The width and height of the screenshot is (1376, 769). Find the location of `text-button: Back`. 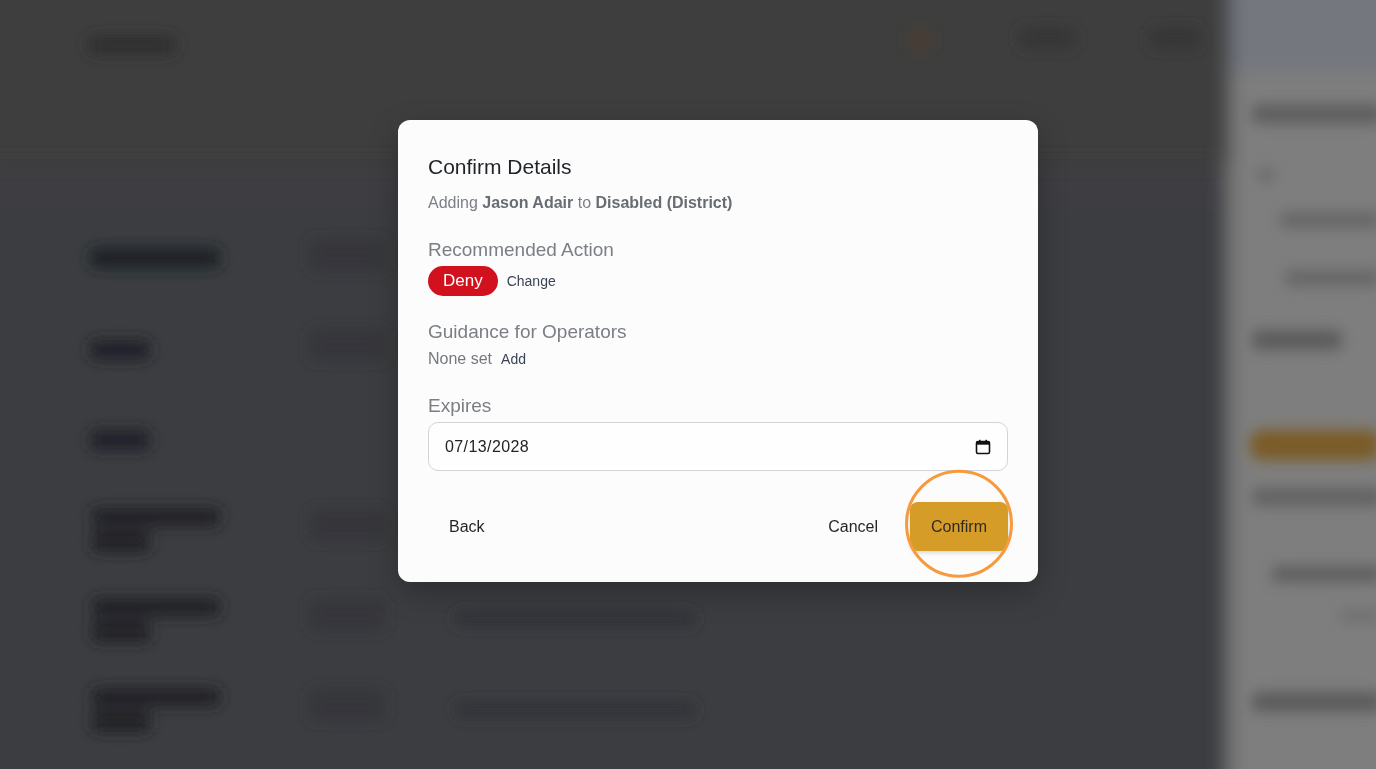

text-button: Back is located at coordinates (467, 526).